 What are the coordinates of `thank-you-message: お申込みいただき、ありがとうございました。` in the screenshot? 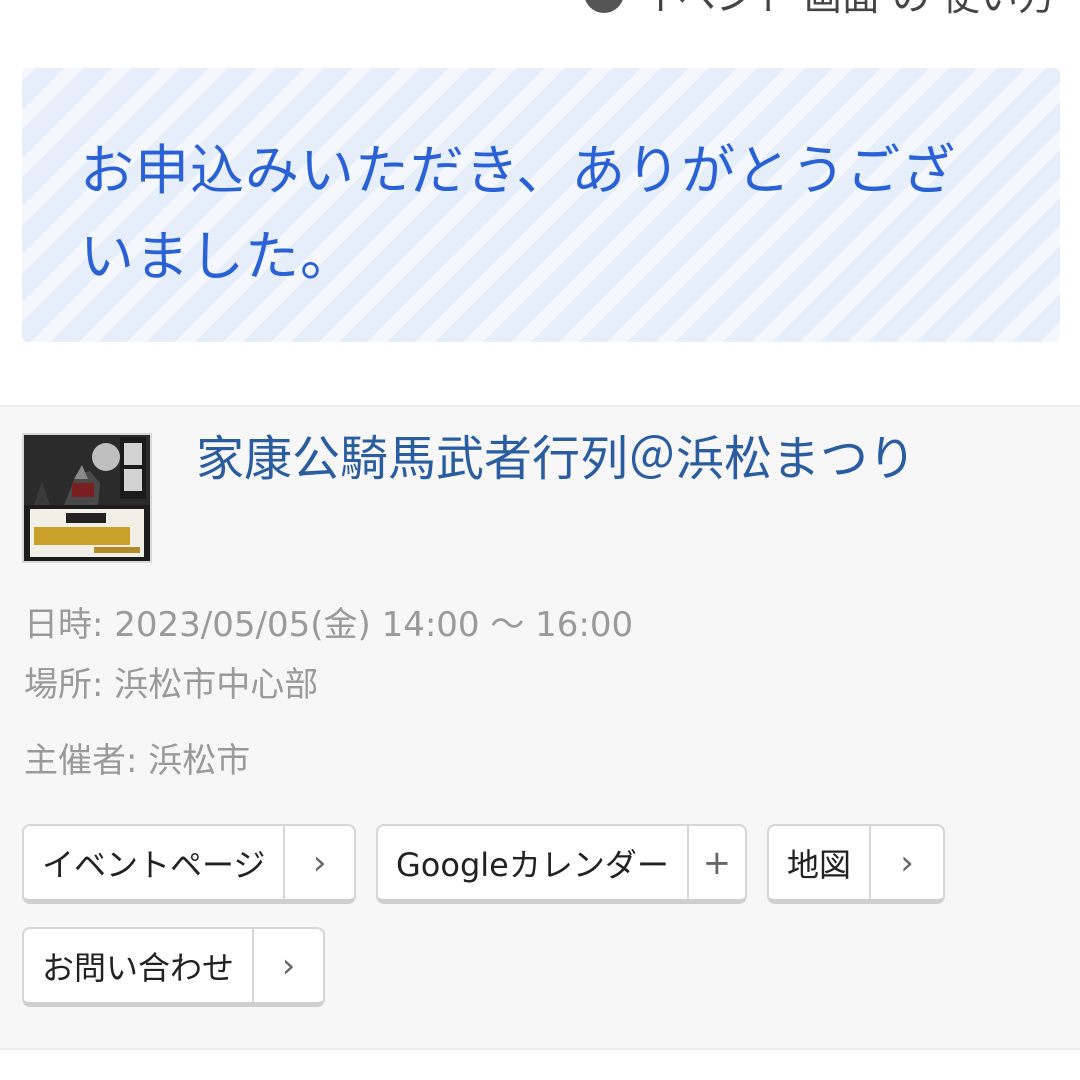 It's located at (518, 213).